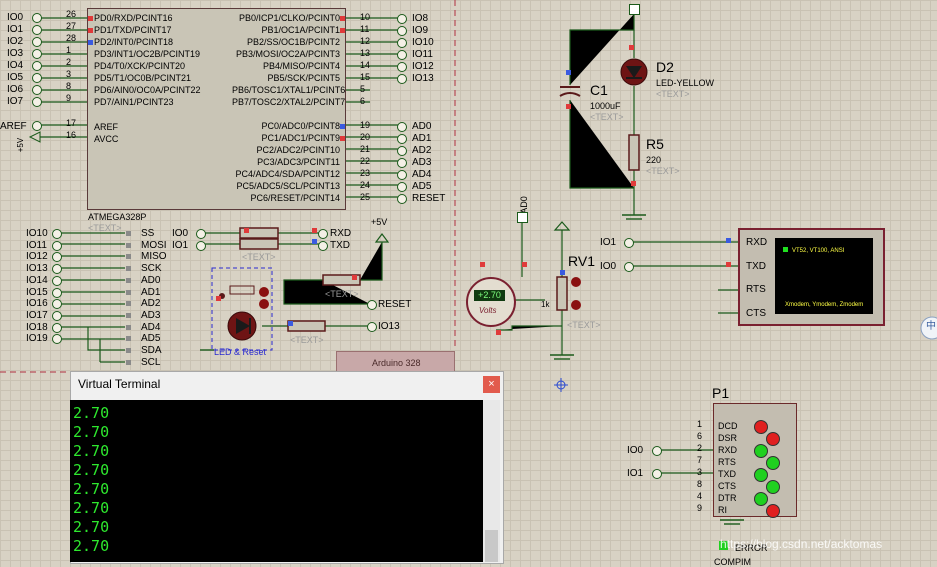 Image resolution: width=937 pixels, height=567 pixels. Describe the element at coordinates (37, 126) in the screenshot. I see `aref-terminal` at that location.